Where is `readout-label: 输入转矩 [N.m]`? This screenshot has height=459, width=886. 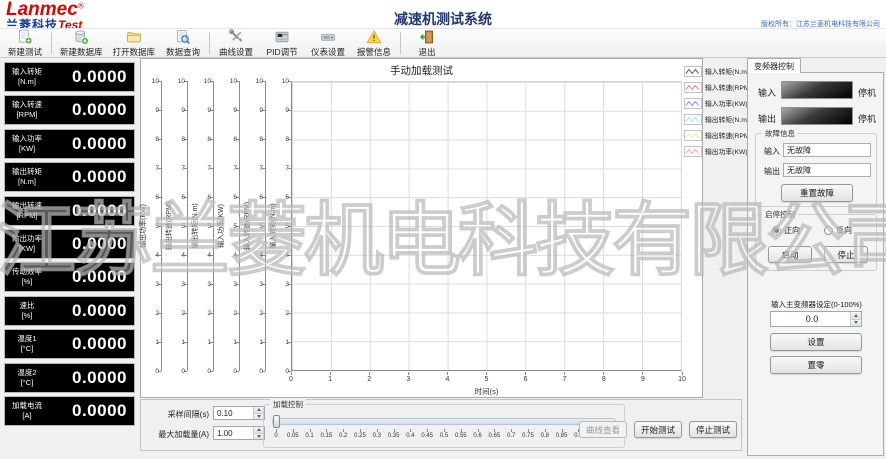 readout-label: 输入转矩 [N.m] is located at coordinates (27, 77).